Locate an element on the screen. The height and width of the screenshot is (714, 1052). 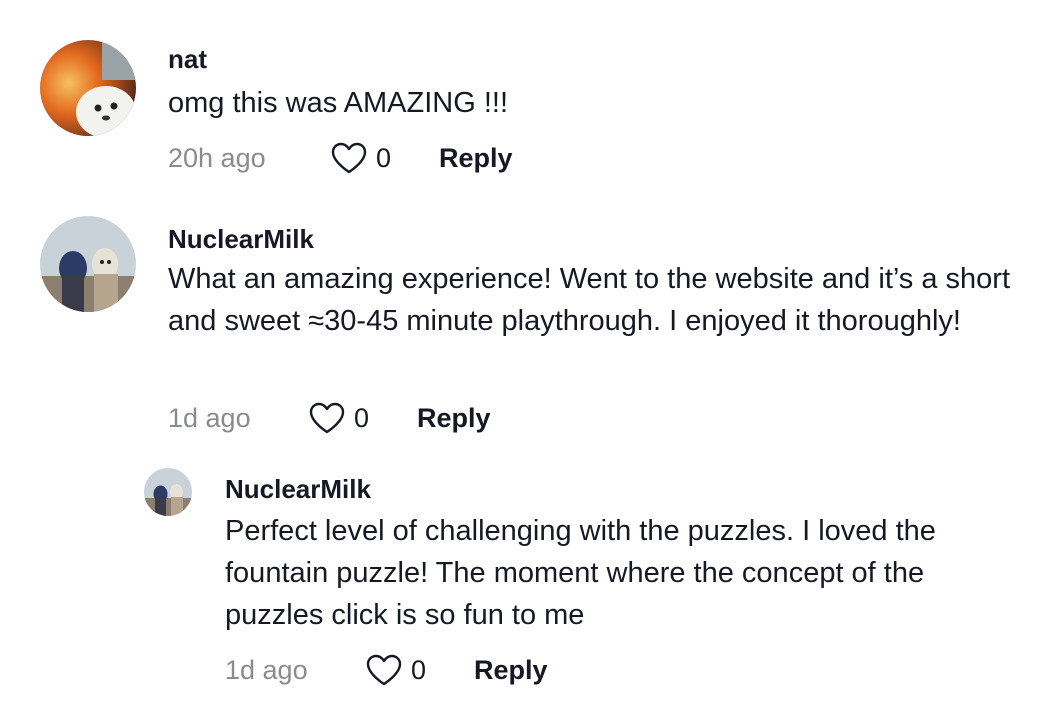
timestamp: 20h ago is located at coordinates (217, 157).